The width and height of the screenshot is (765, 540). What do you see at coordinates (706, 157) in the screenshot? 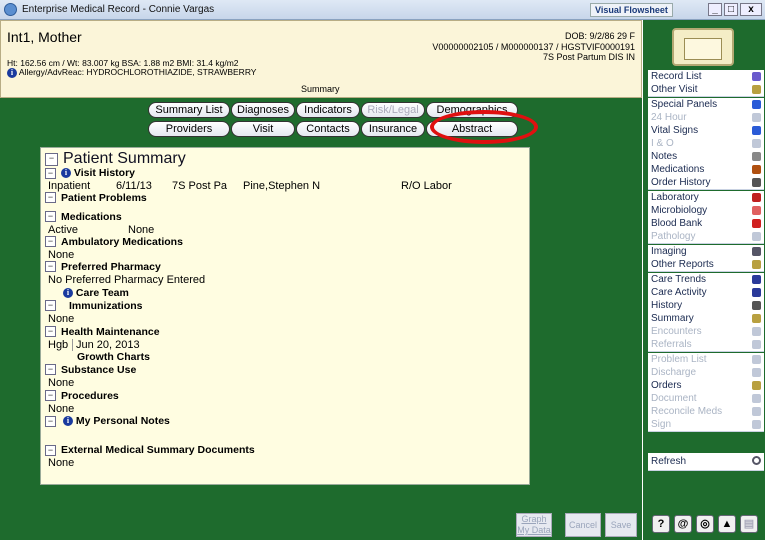
I see `sidebar-item-notes: Notes` at bounding box center [706, 157].